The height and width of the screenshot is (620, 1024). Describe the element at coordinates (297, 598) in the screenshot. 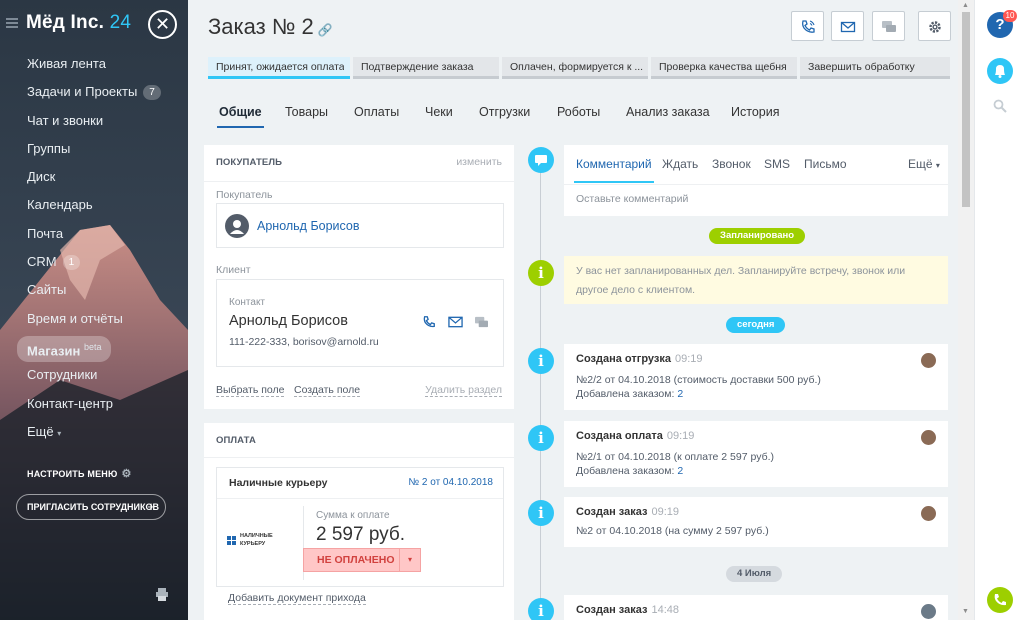

I see `add-receipt-doc-link: Добавить документ прихода` at that location.